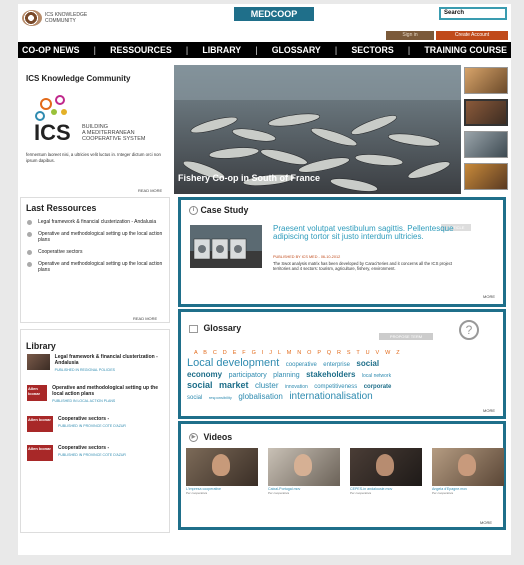  What do you see at coordinates (224, 210) in the screenshot?
I see `case-study-title-text: Case Study` at bounding box center [224, 210].